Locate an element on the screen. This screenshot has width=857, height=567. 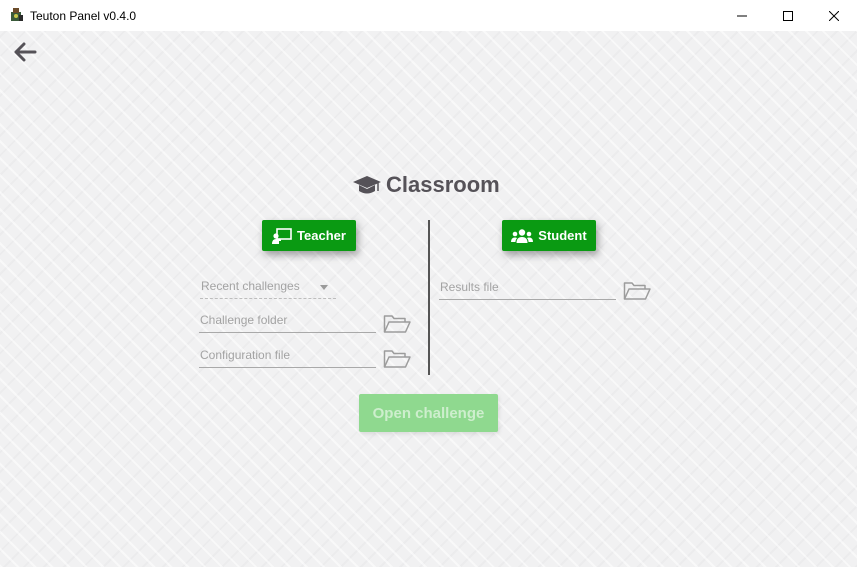
window-title: Teuton Panel v0.4.0 is located at coordinates (83, 16).